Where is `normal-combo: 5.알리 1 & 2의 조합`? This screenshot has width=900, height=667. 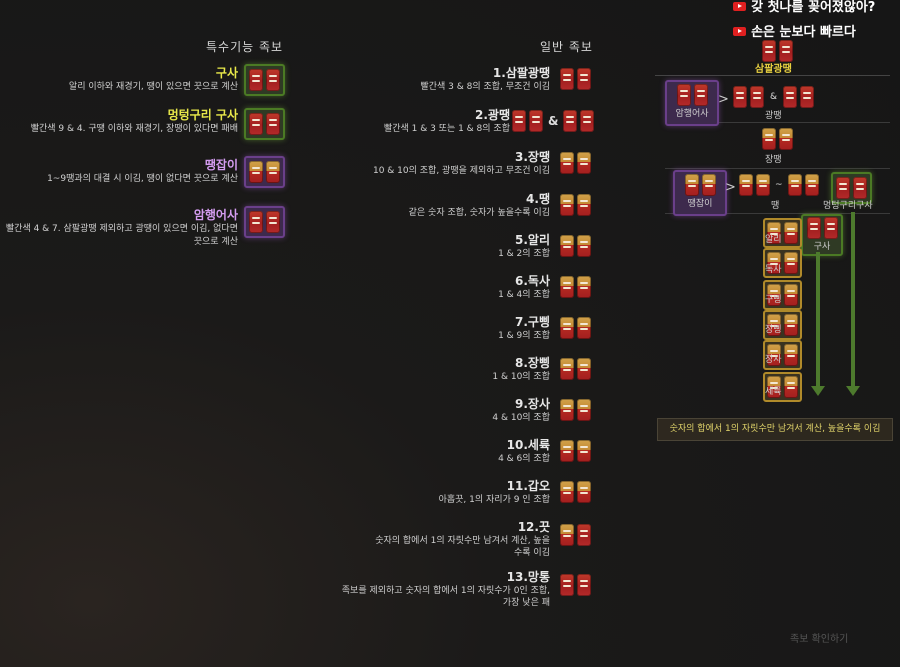 normal-combo: 5.알리 1 & 2의 조합 is located at coordinates (524, 246).